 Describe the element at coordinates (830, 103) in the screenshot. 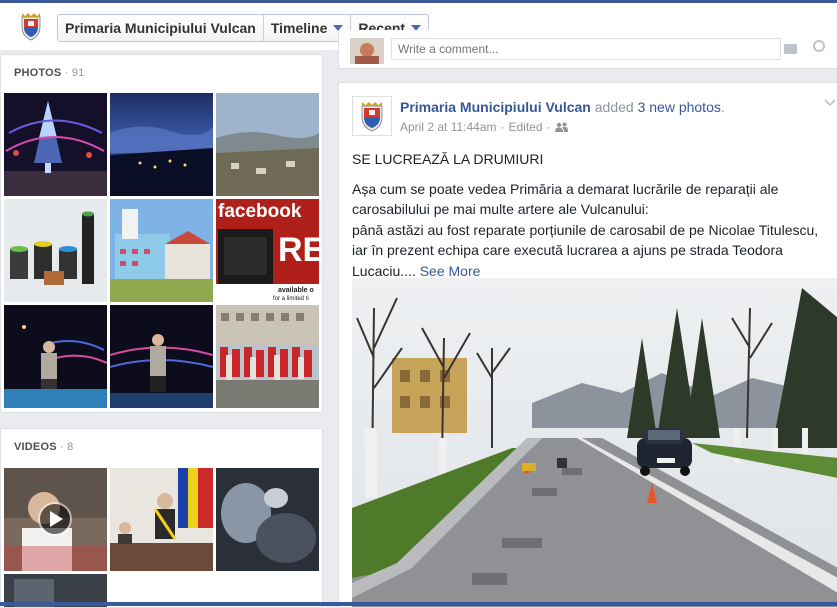

I see `post-options-chevron-icon` at that location.